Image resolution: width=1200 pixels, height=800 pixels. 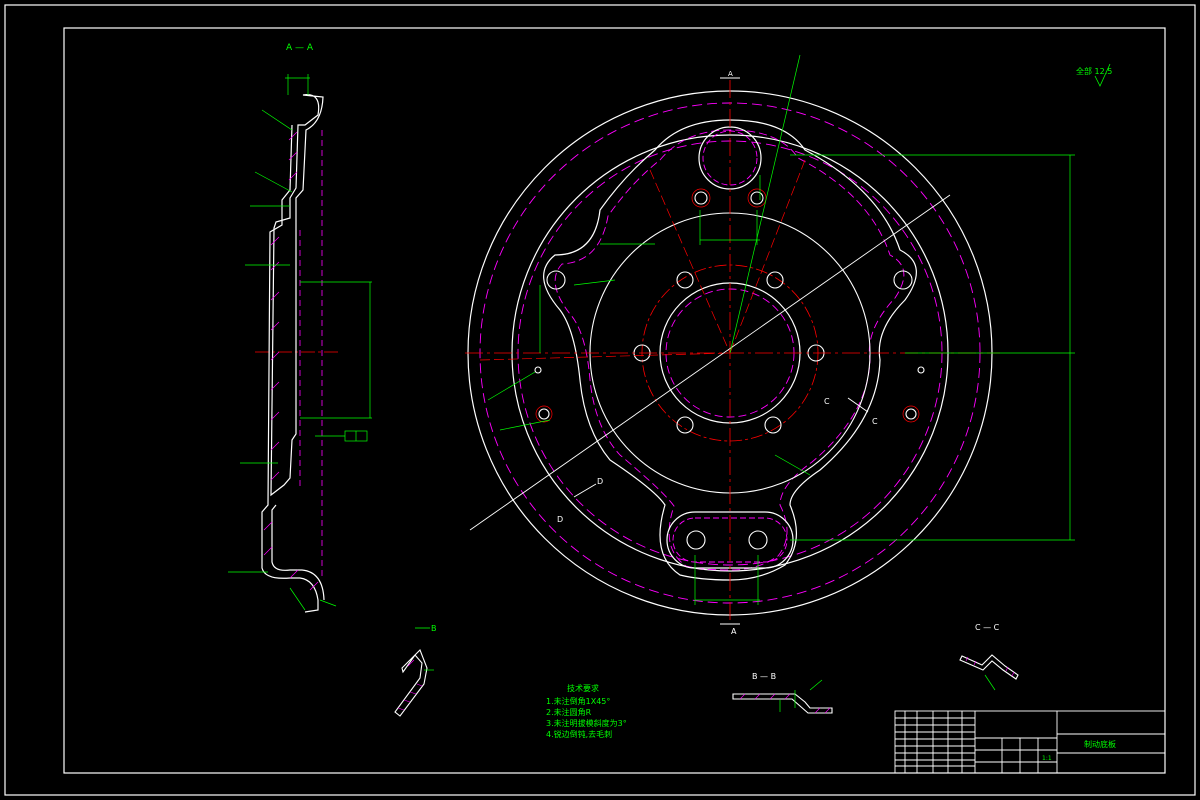 I want to click on title-block-part-name: 制动底板, so click(x=1100, y=744).